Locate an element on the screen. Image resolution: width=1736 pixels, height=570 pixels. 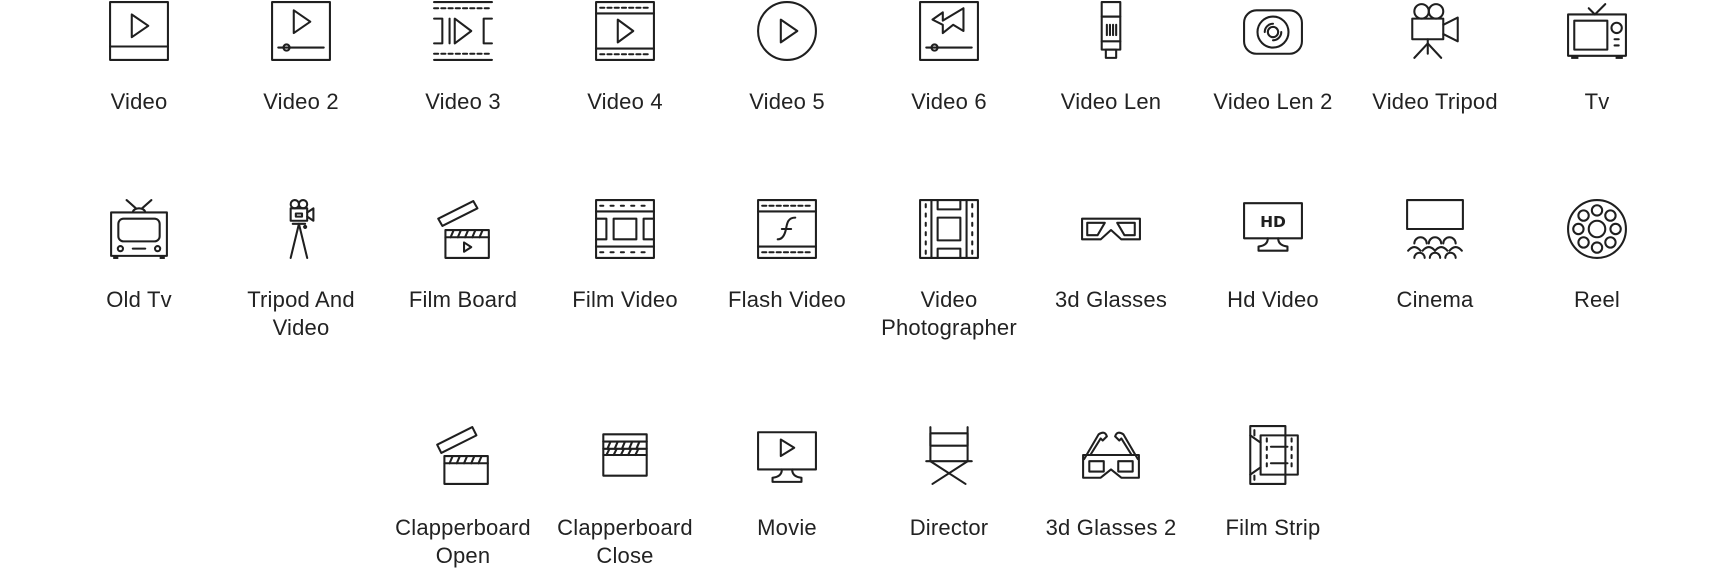
film-video-icon is located at coordinates (625, 229).